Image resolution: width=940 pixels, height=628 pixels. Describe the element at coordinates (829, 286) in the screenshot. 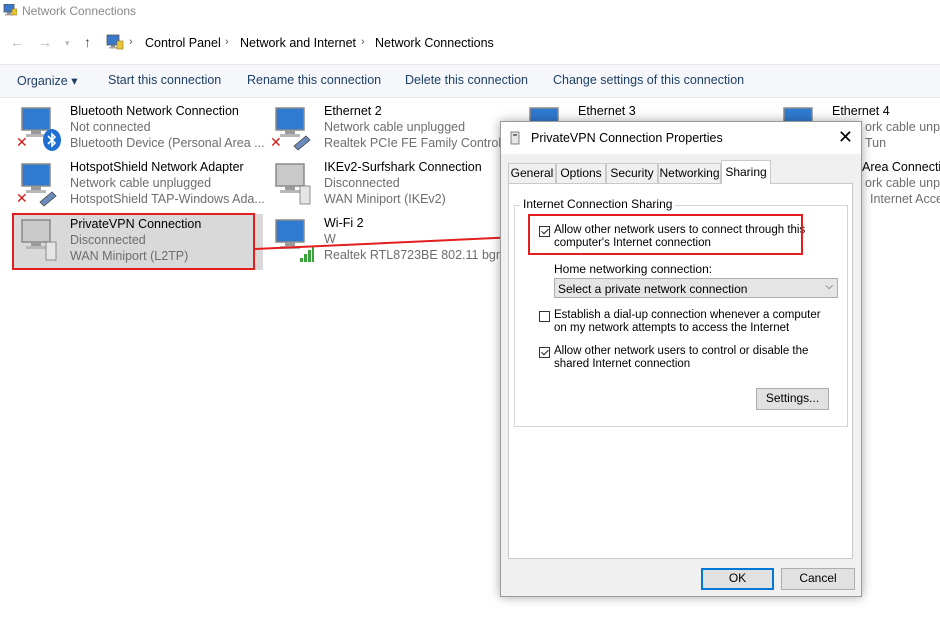

I see `chevron-down-icon: ⌵` at that location.